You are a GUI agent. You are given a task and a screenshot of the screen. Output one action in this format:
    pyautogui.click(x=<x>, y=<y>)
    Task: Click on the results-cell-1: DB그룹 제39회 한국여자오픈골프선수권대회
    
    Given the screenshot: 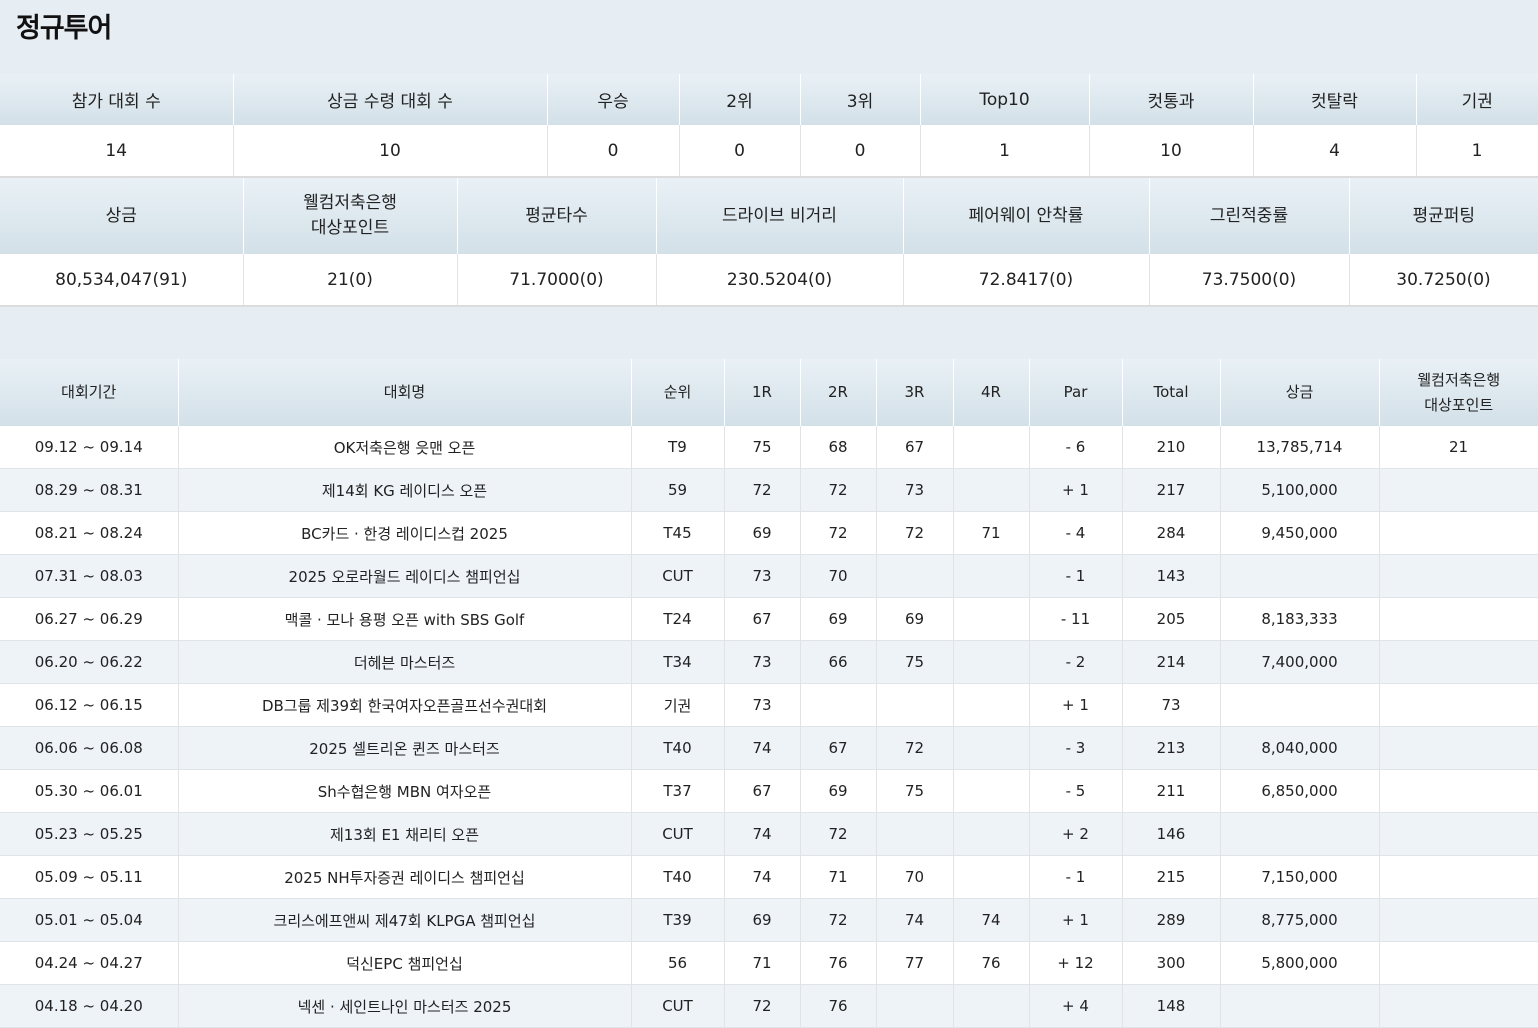 What is the action you would take?
    pyautogui.click(x=405, y=705)
    